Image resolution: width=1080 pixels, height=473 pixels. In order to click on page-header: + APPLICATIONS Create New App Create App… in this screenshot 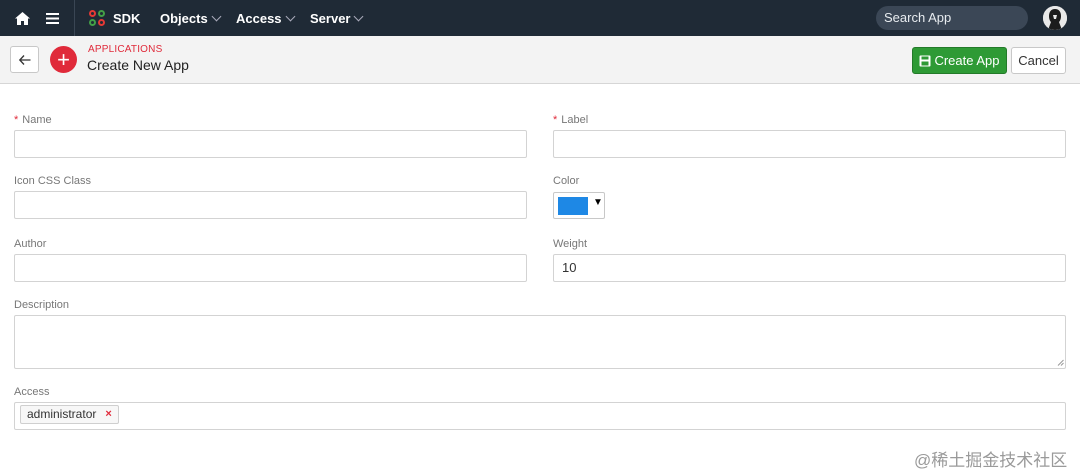, I will do `click(540, 60)`.